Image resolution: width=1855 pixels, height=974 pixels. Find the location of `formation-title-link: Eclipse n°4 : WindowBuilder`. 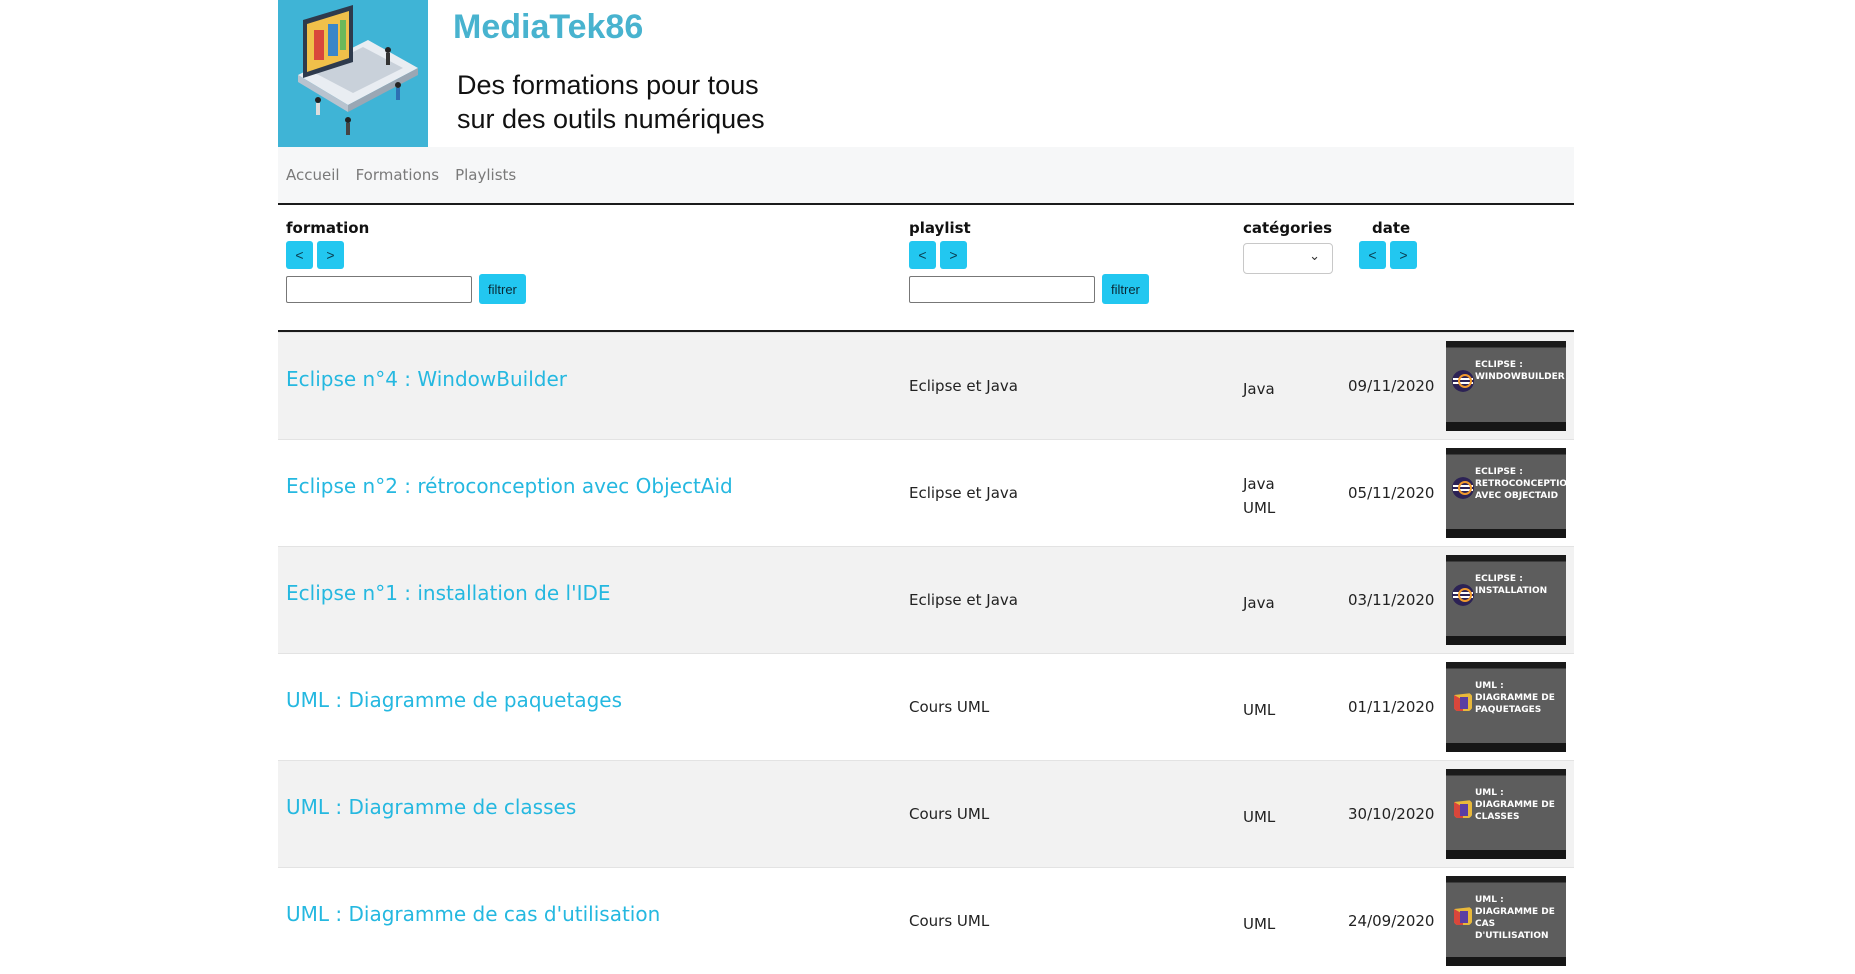

formation-title-link: Eclipse n°4 : WindowBuilder is located at coordinates (426, 379).